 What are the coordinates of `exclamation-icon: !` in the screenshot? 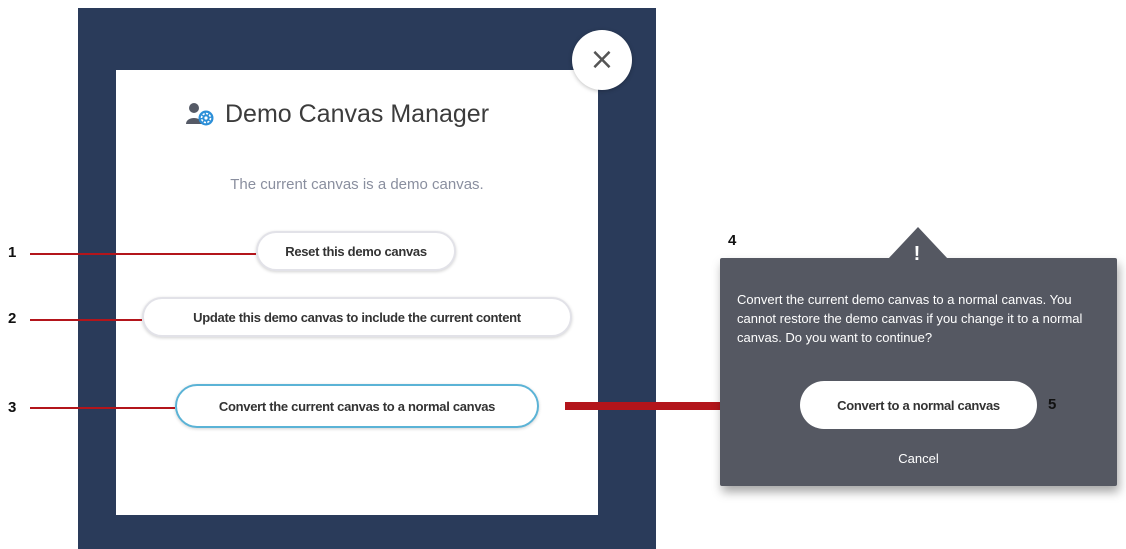 It's located at (917, 254).